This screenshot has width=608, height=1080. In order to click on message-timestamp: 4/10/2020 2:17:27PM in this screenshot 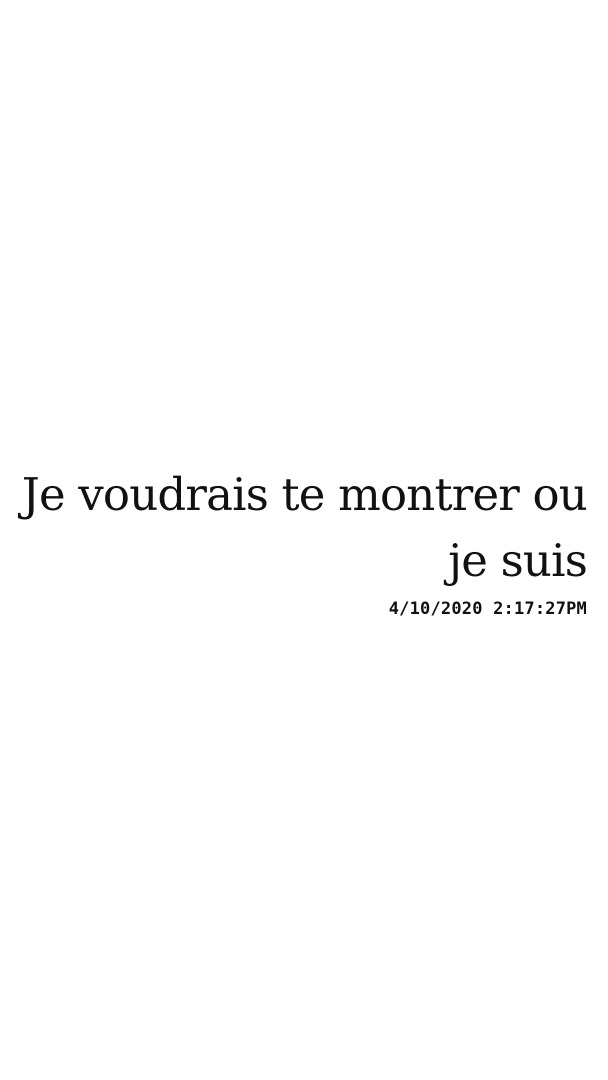, I will do `click(487, 609)`.